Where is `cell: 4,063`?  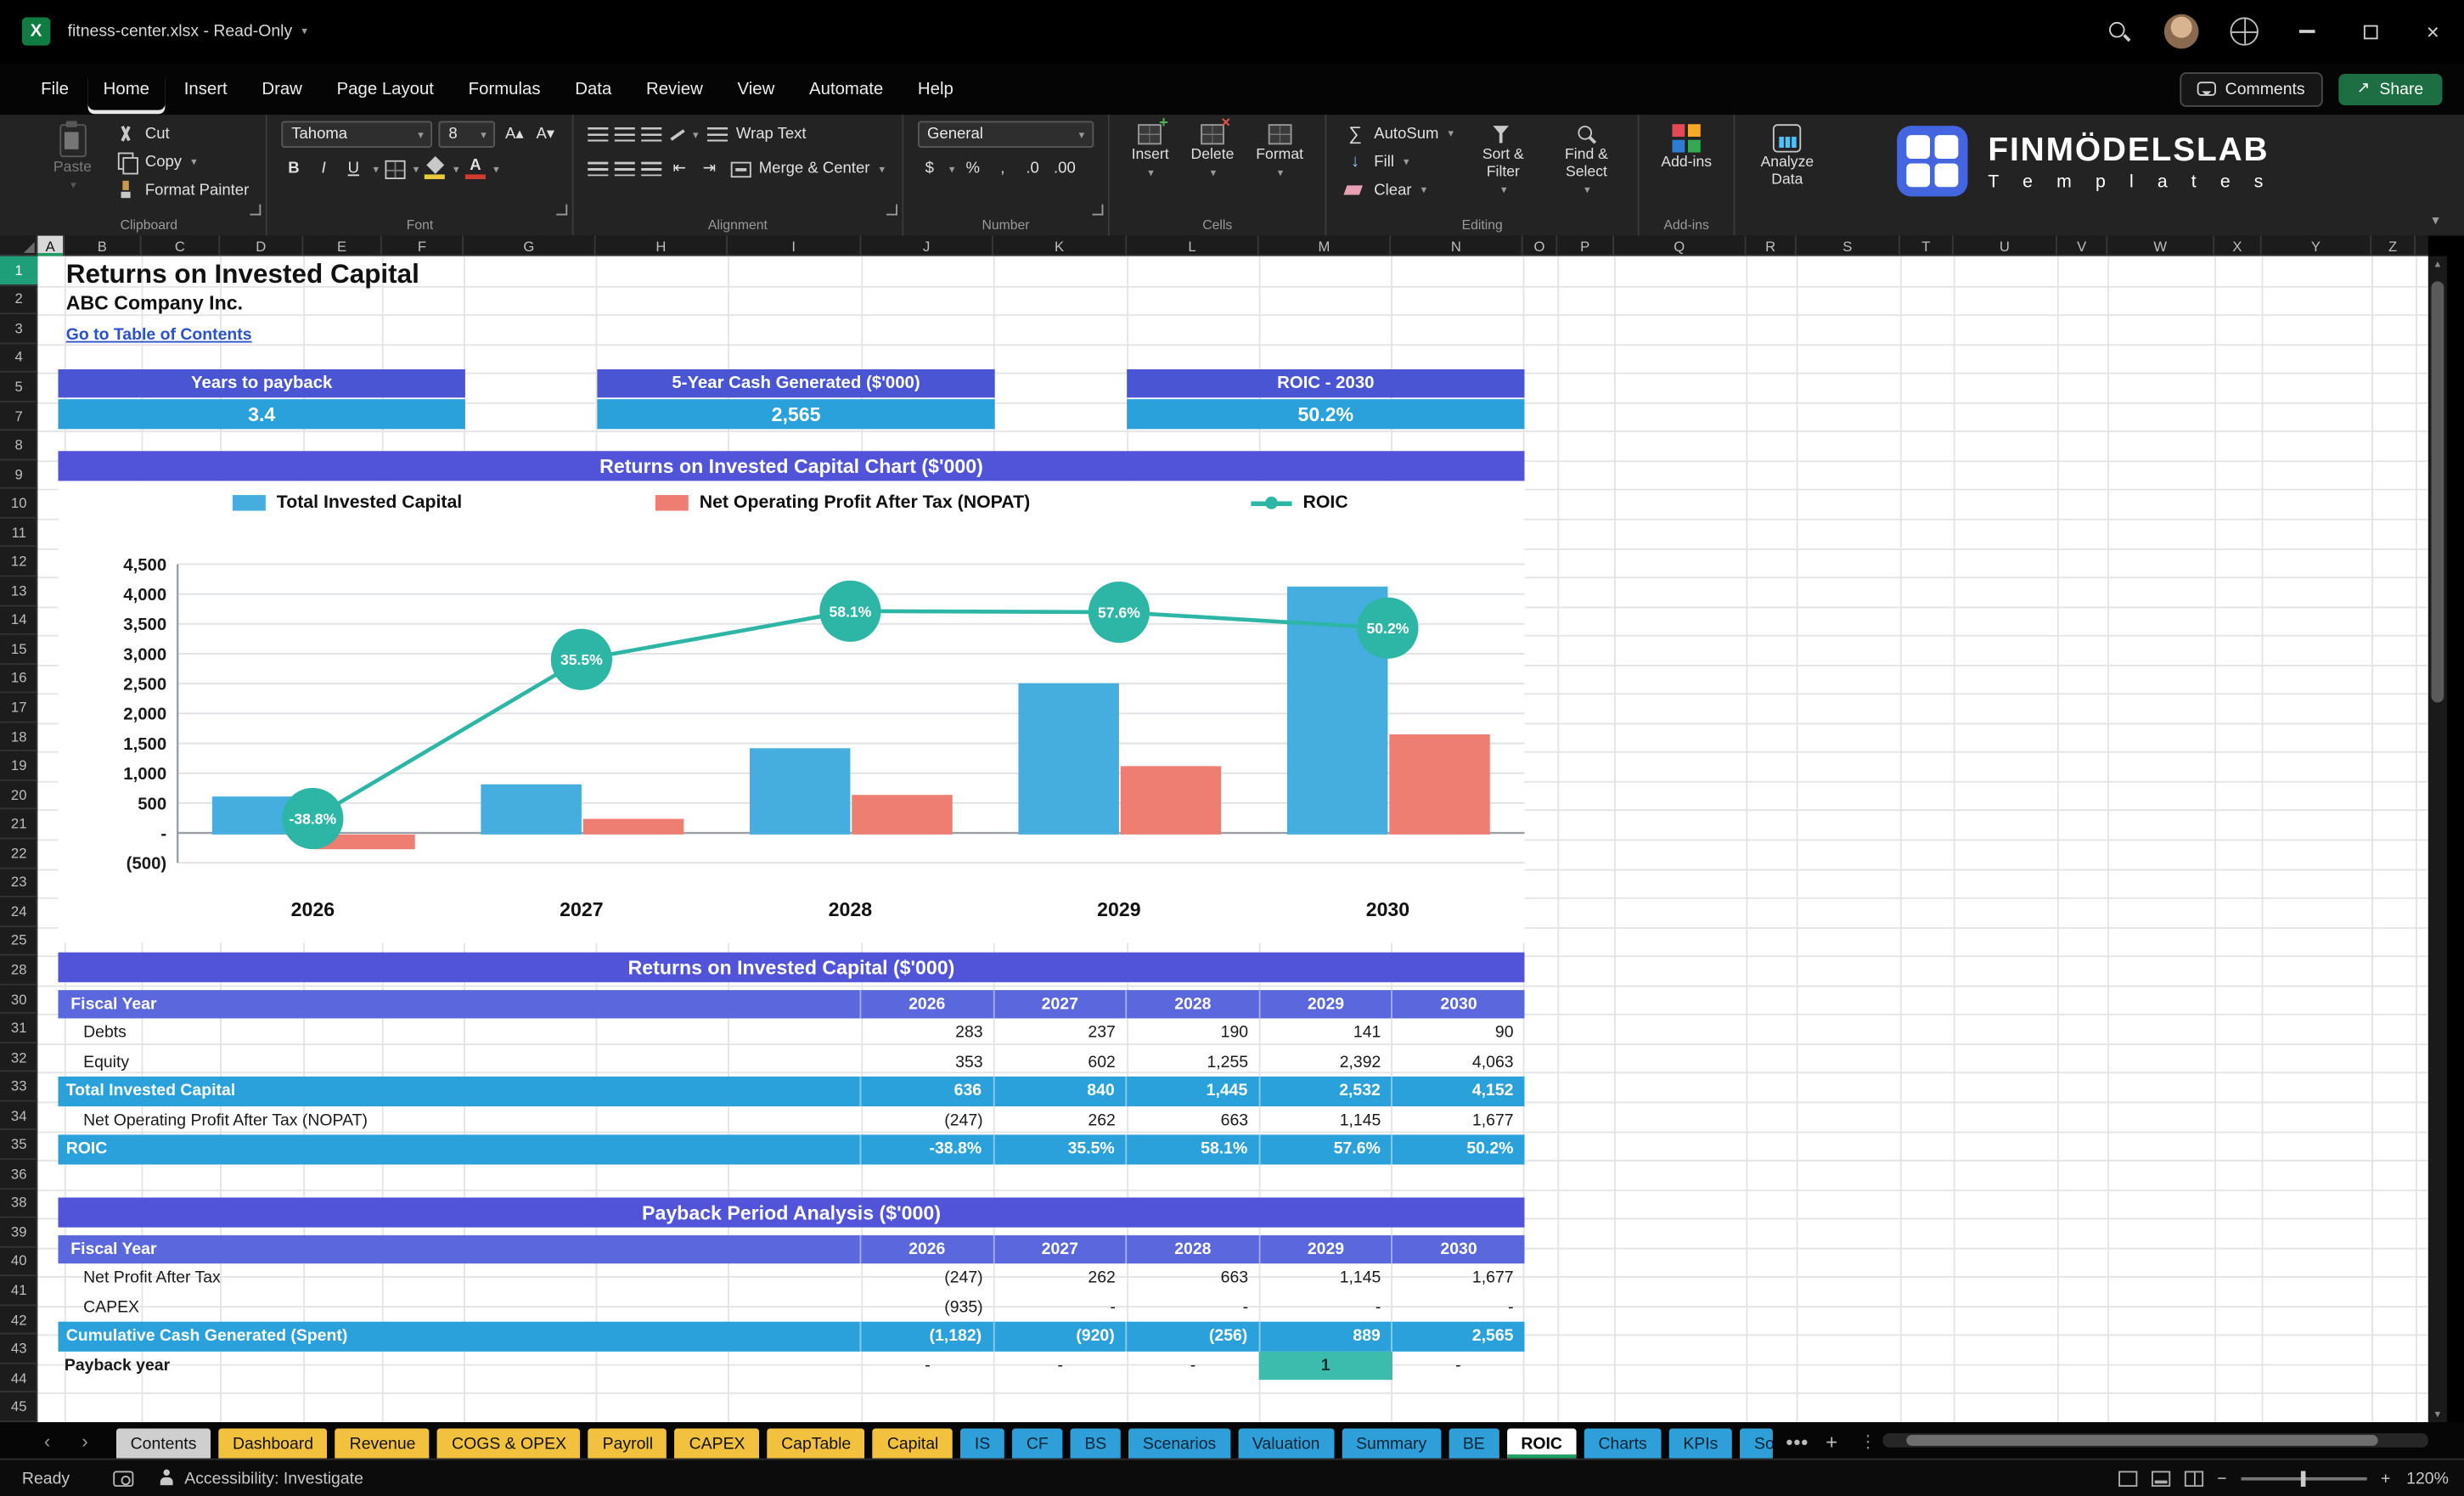 cell: 4,063 is located at coordinates (1458, 1062).